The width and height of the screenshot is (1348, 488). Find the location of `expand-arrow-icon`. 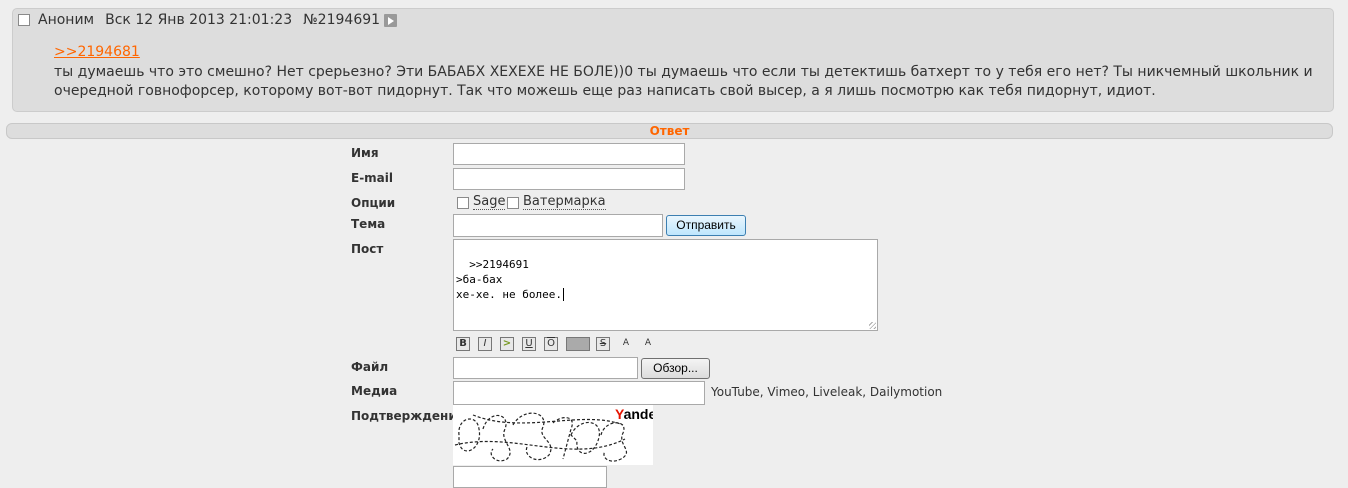

expand-arrow-icon is located at coordinates (391, 20).